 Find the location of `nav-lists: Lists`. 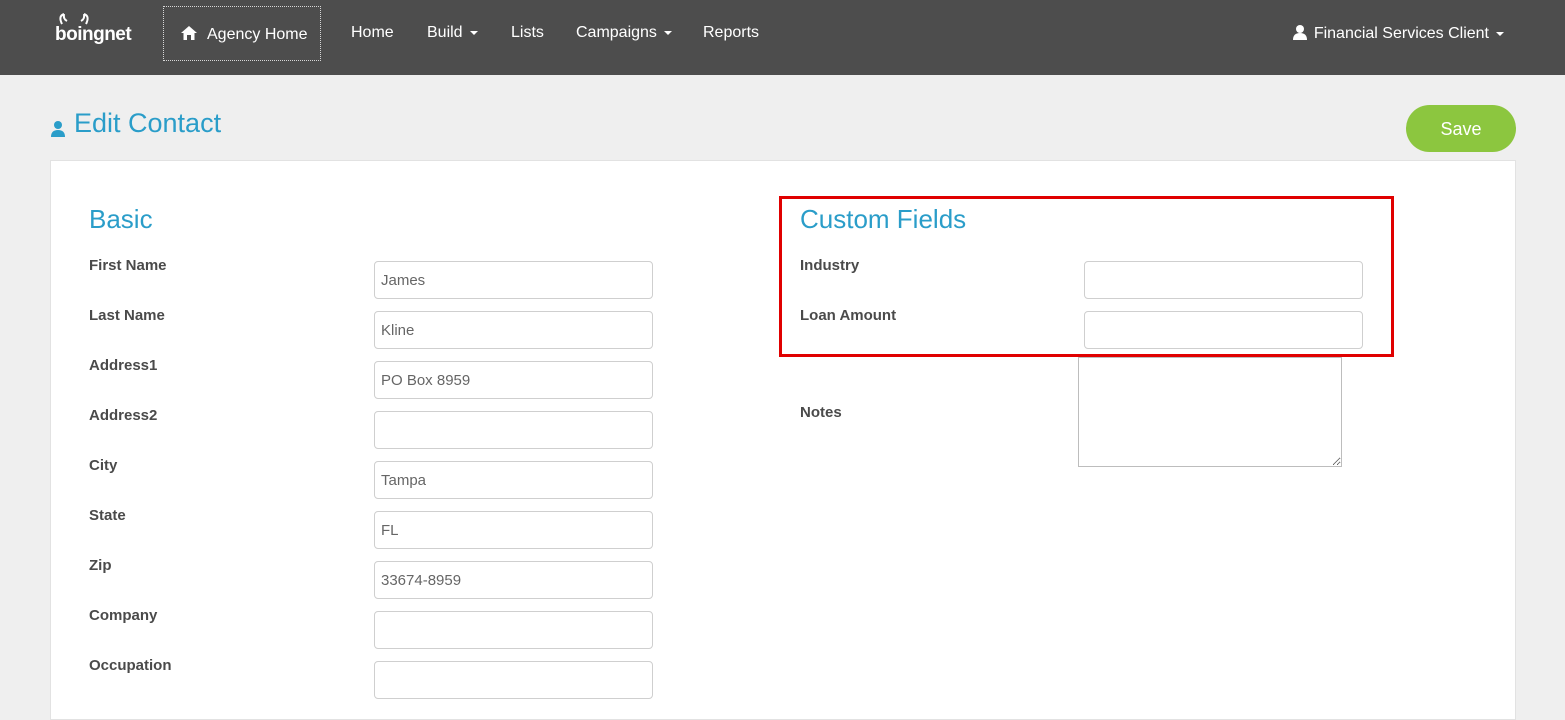

nav-lists: Lists is located at coordinates (527, 33).